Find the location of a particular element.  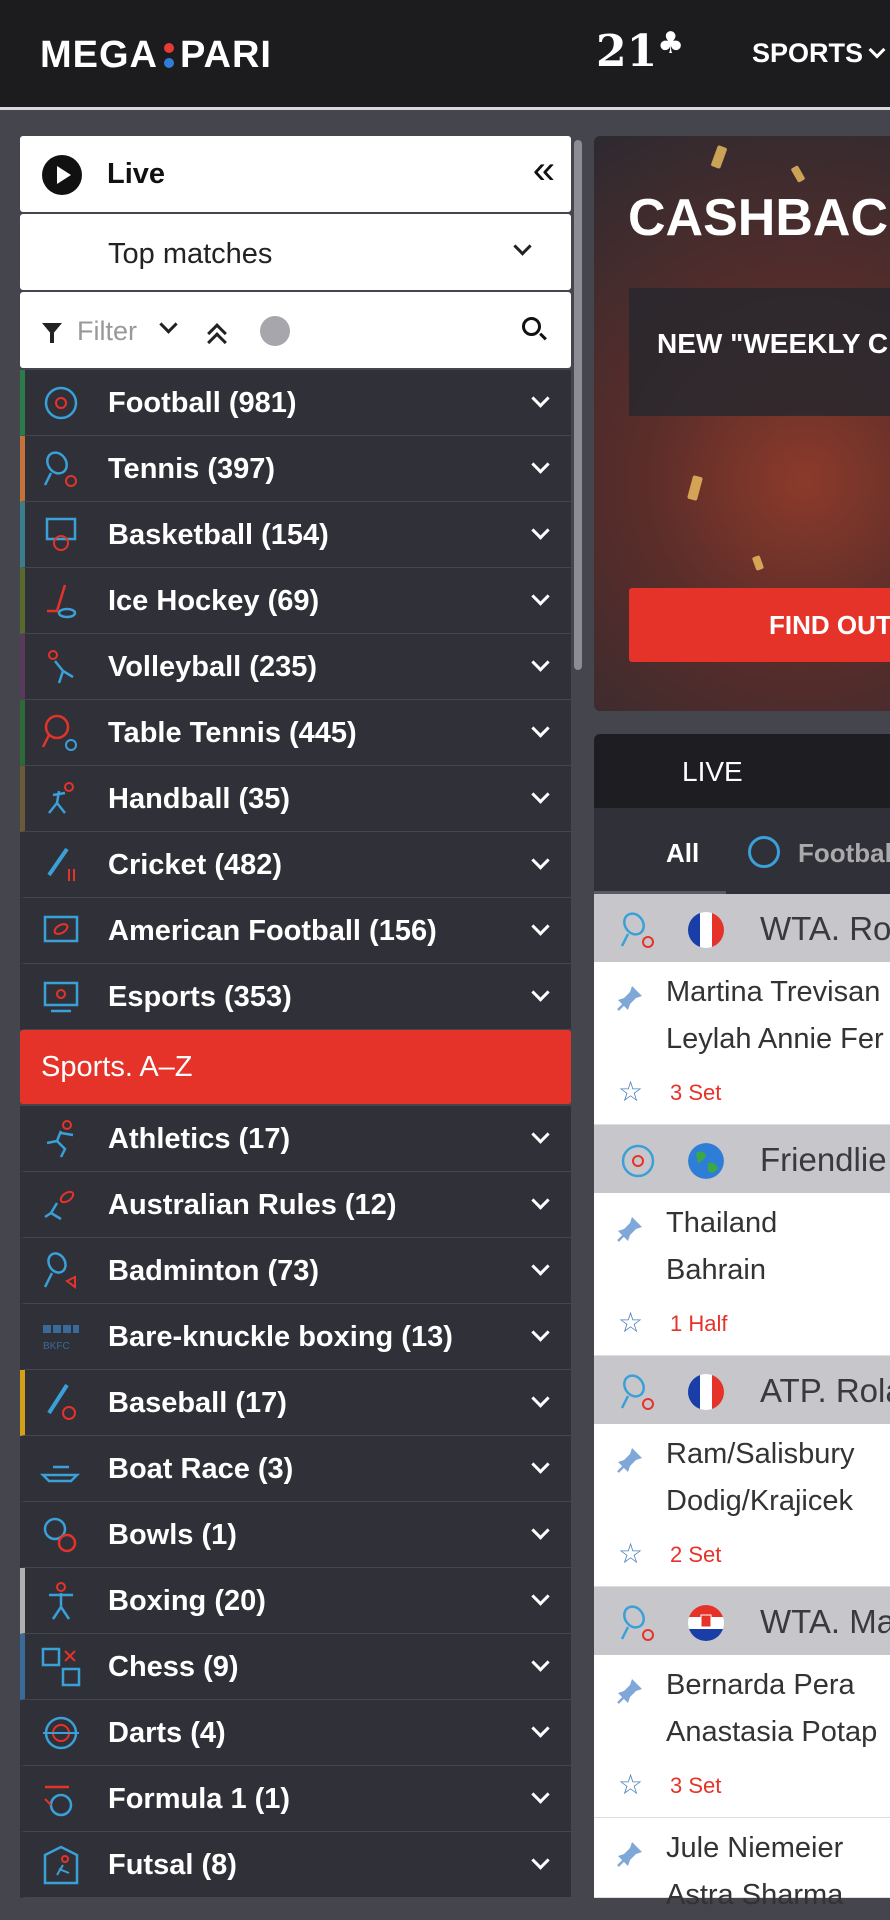

ice-hockey-icon is located at coordinates (61, 601).